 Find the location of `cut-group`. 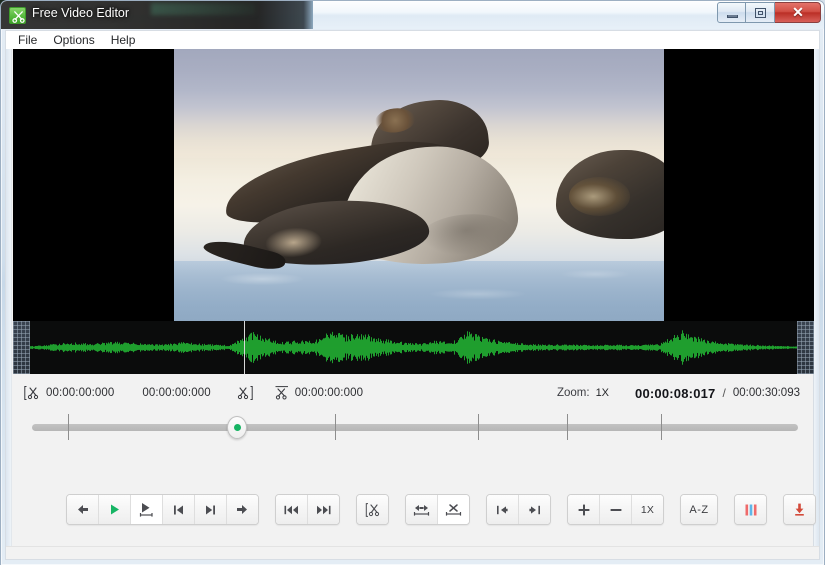

cut-group is located at coordinates (372, 509).